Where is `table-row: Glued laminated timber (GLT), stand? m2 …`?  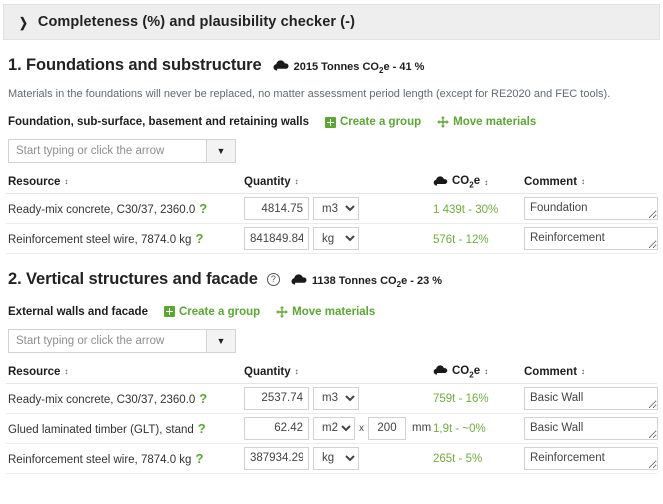
table-row: Glued laminated timber (GLT), stand? m2 … is located at coordinates (332, 428).